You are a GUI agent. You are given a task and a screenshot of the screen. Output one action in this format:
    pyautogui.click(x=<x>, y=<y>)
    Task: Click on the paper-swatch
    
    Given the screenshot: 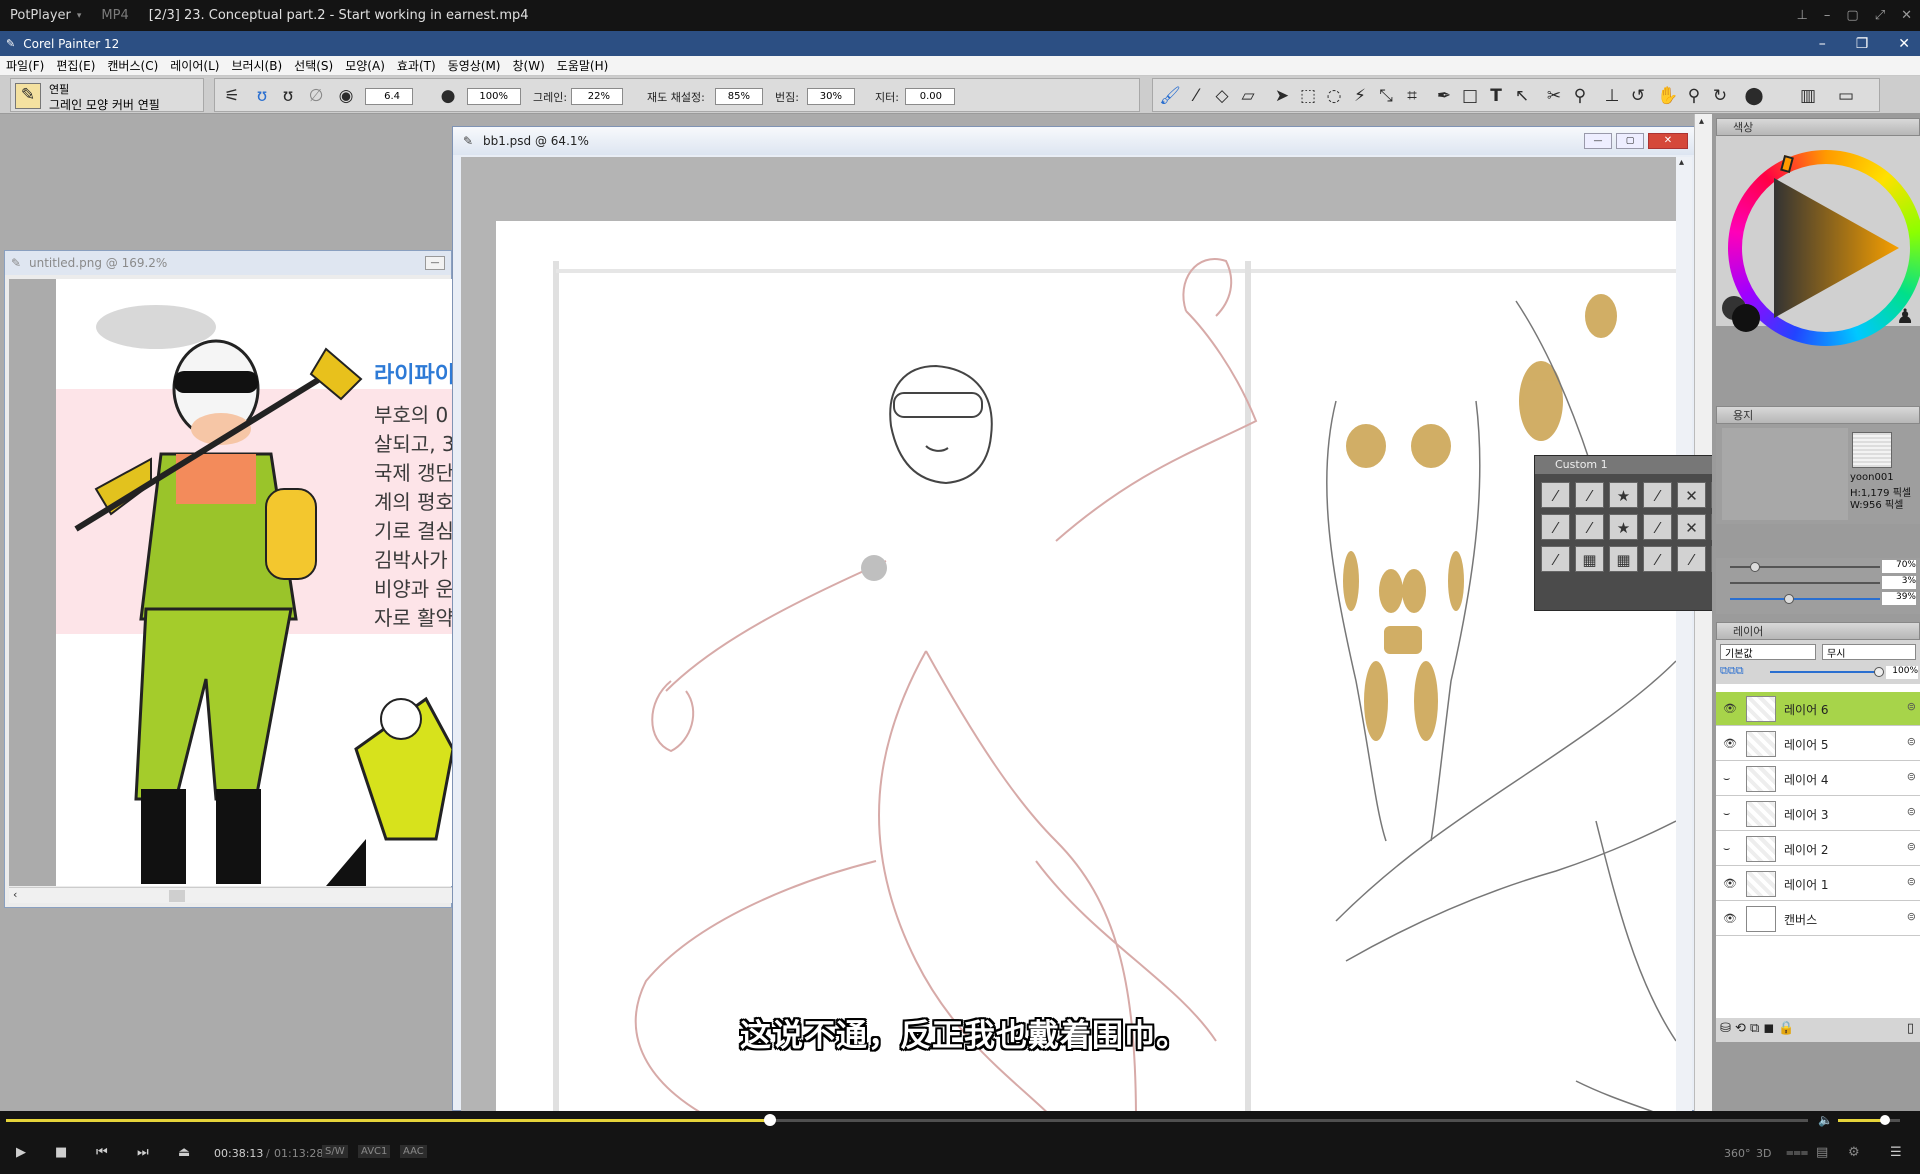 What is the action you would take?
    pyautogui.click(x=1872, y=450)
    